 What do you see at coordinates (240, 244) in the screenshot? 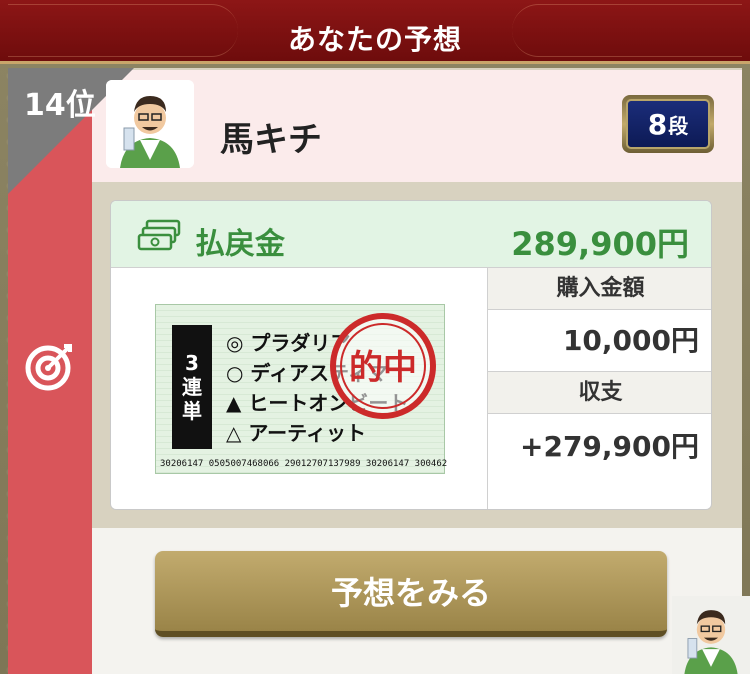
I see `payout-label: 払戻金` at bounding box center [240, 244].